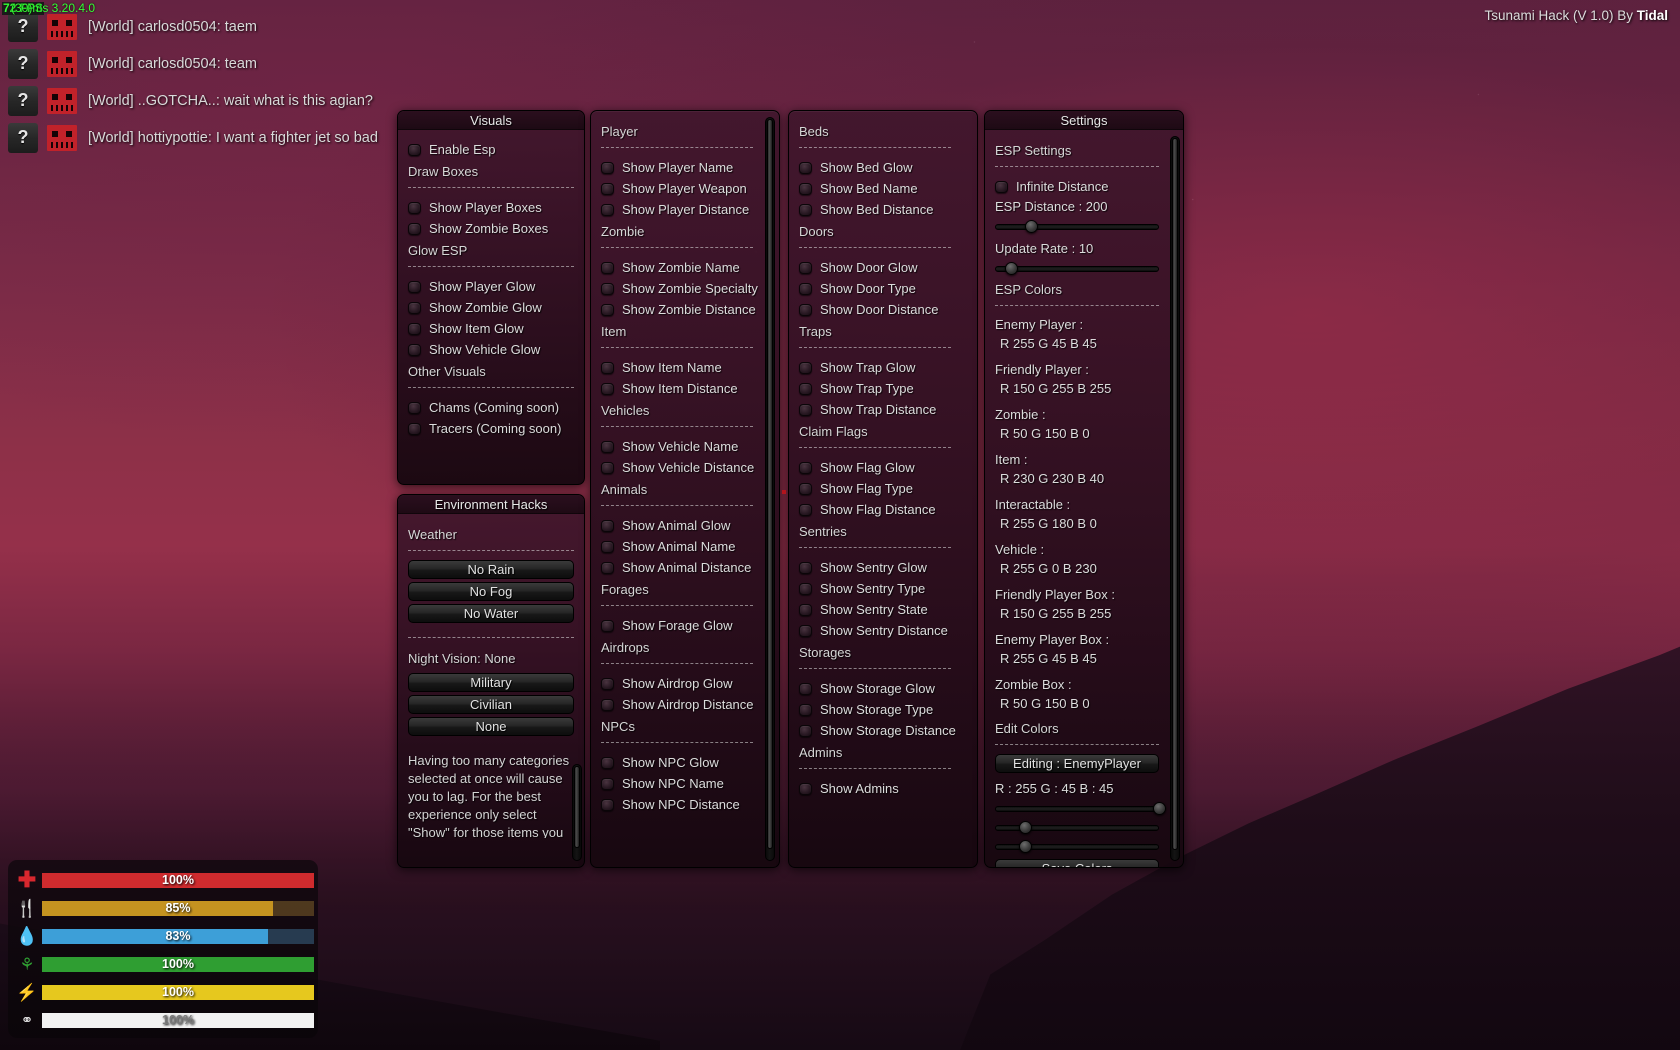 This screenshot has height=1050, width=1680. What do you see at coordinates (677, 446) in the screenshot?
I see `toggle-row-show-vehicle-name: Show Vehicle Name` at bounding box center [677, 446].